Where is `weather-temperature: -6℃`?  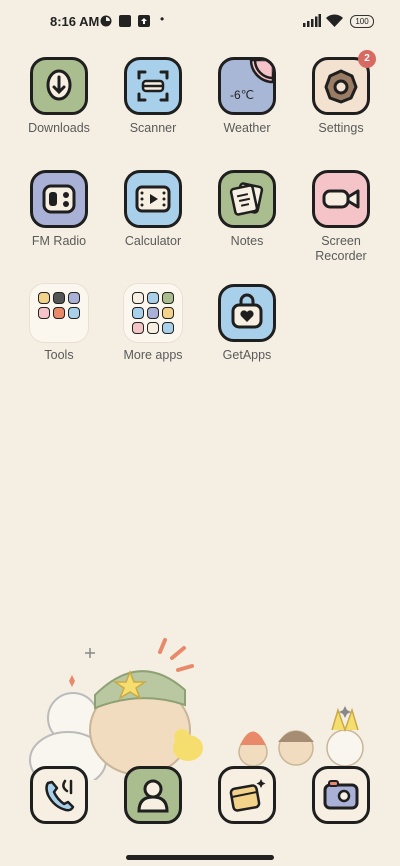
weather-temperature: -6℃ is located at coordinates (242, 95).